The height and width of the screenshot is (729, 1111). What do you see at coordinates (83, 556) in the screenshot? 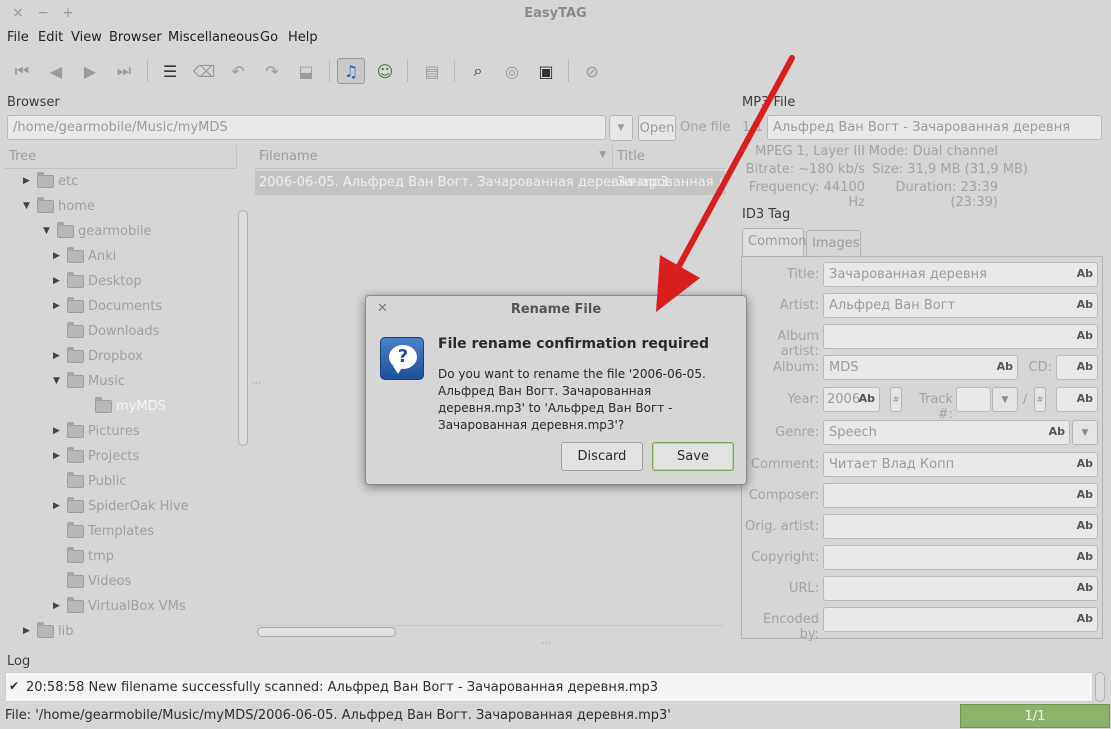
I see `tree-node: tmp` at bounding box center [83, 556].